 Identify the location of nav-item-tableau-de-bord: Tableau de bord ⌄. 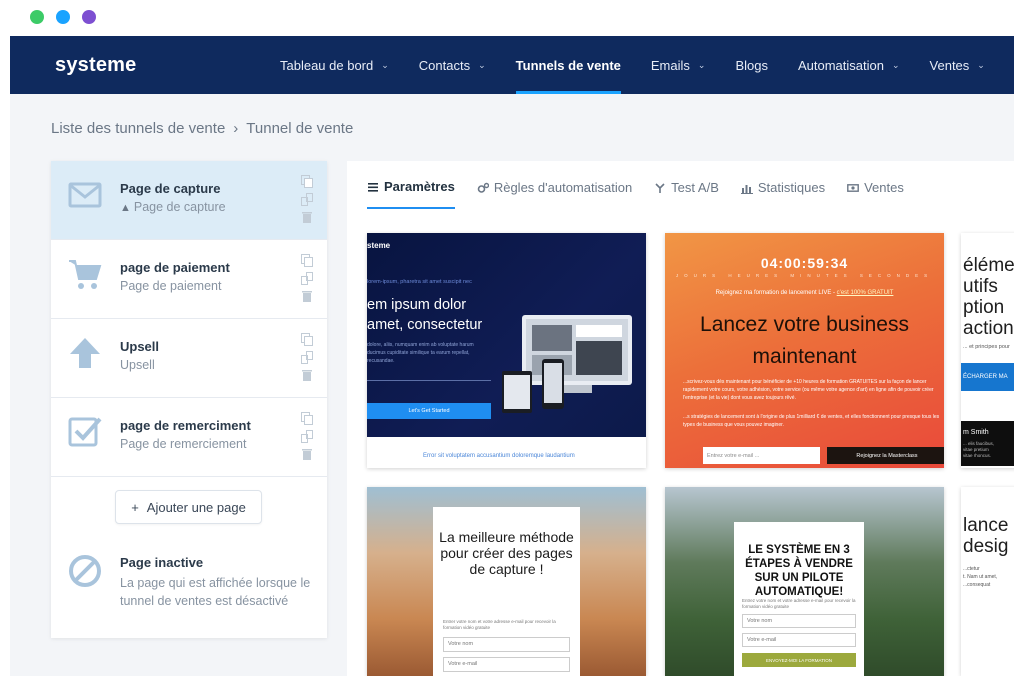
(334, 65).